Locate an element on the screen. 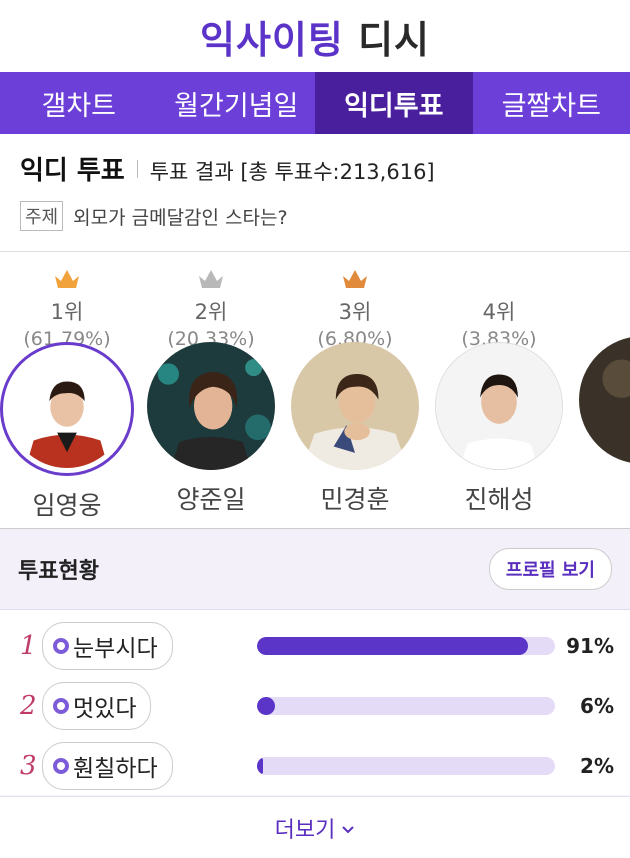 Image resolution: width=630 pixels, height=858 pixels. site-logo: 익사이팅 디시 is located at coordinates (315, 36).